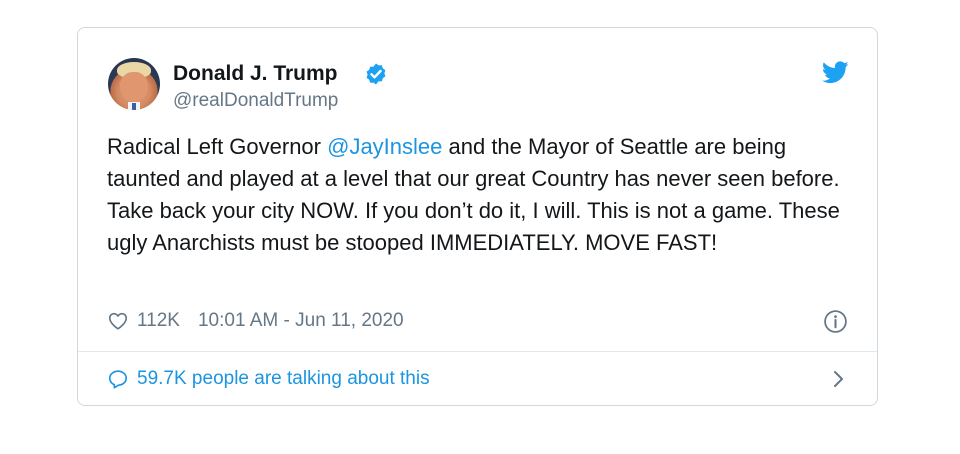 The width and height of the screenshot is (960, 454). Describe the element at coordinates (158, 321) in the screenshot. I see `like-count: 112K` at that location.